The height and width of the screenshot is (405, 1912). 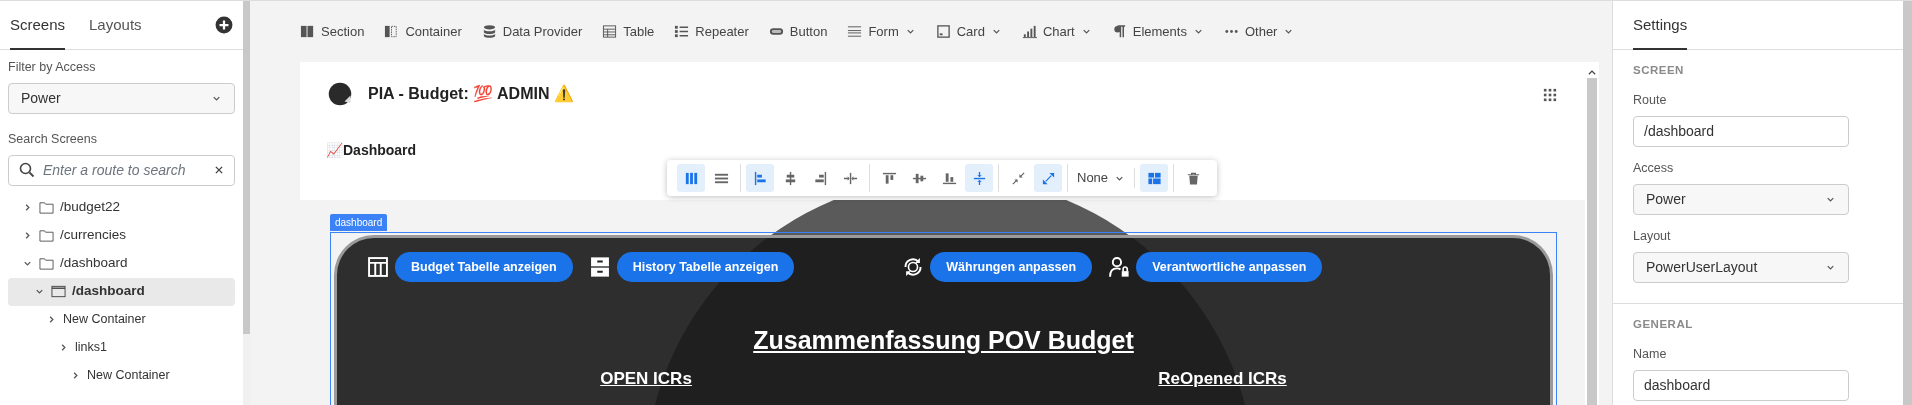 What do you see at coordinates (58, 291) in the screenshot?
I see `window-icon` at bounding box center [58, 291].